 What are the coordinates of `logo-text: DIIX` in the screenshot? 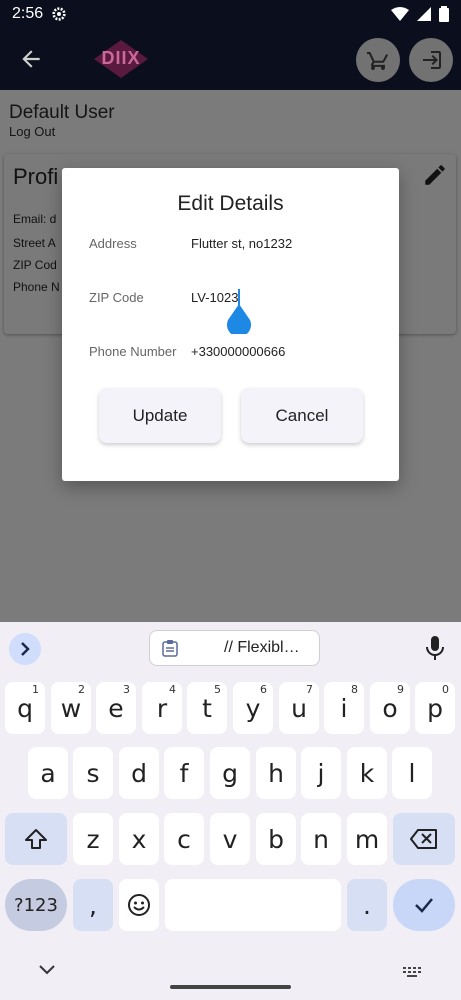 It's located at (121, 58).